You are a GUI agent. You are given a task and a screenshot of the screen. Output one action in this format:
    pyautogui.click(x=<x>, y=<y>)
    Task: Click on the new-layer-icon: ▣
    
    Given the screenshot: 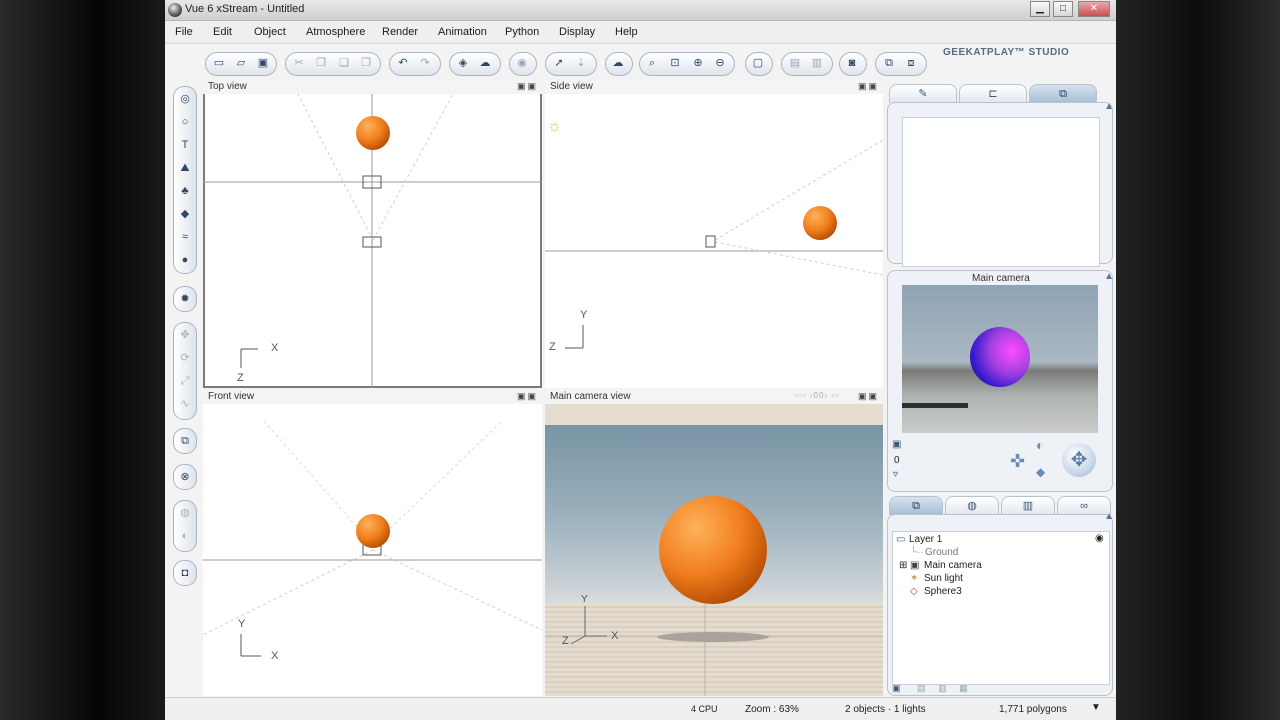 What is the action you would take?
    pyautogui.click(x=896, y=688)
    